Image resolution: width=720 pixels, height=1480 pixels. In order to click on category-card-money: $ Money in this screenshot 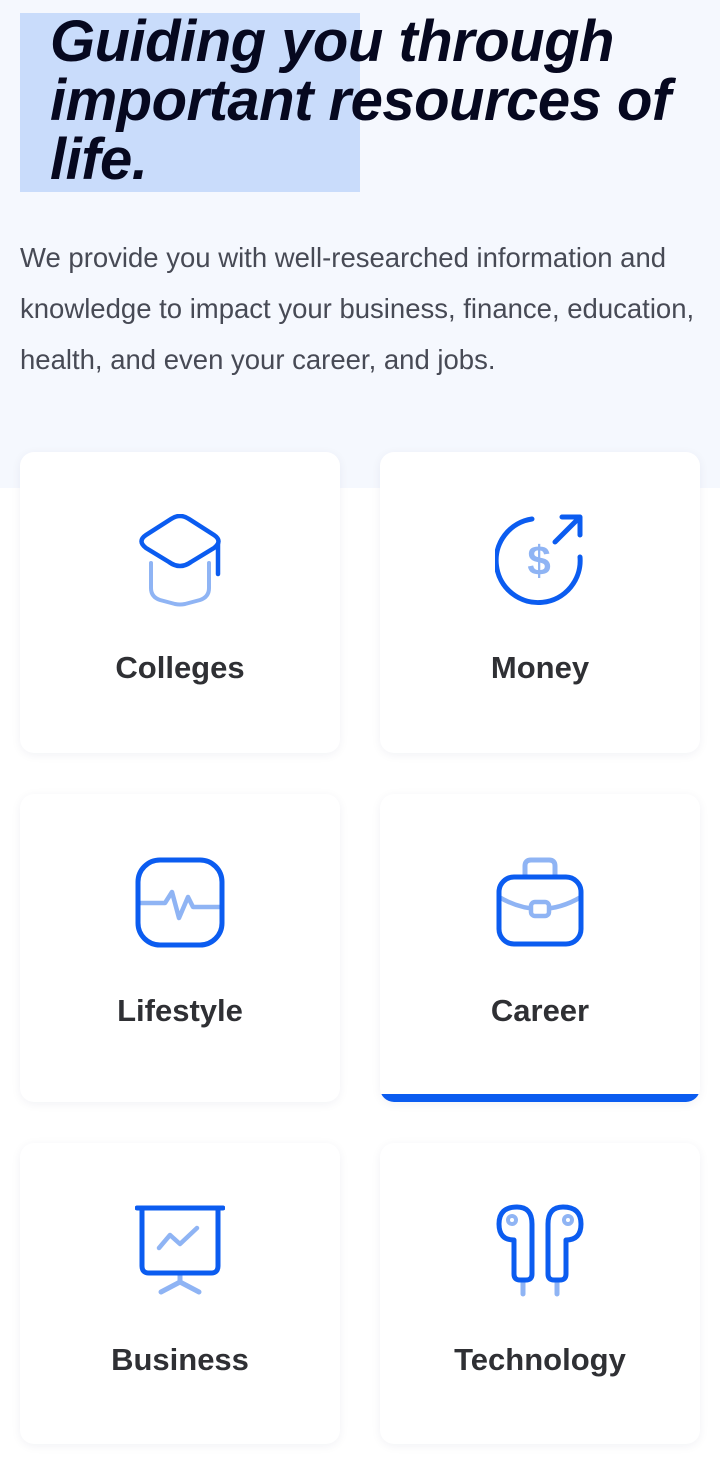, I will do `click(540, 602)`.